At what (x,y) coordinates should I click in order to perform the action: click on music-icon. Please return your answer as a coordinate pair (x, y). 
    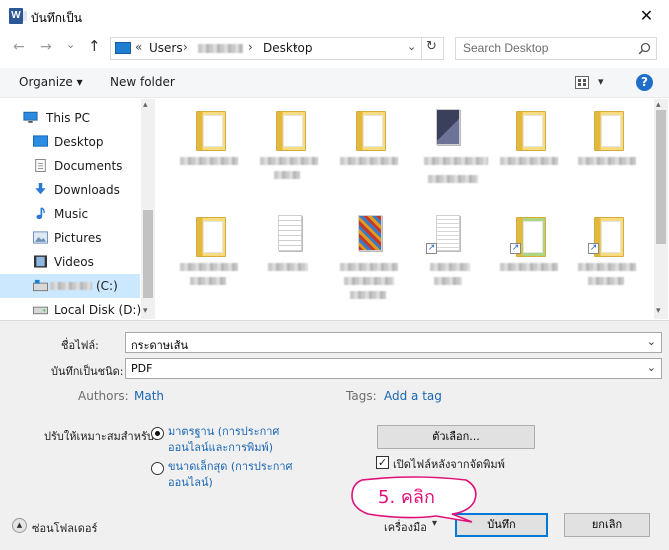
    Looking at the image, I should click on (40, 213).